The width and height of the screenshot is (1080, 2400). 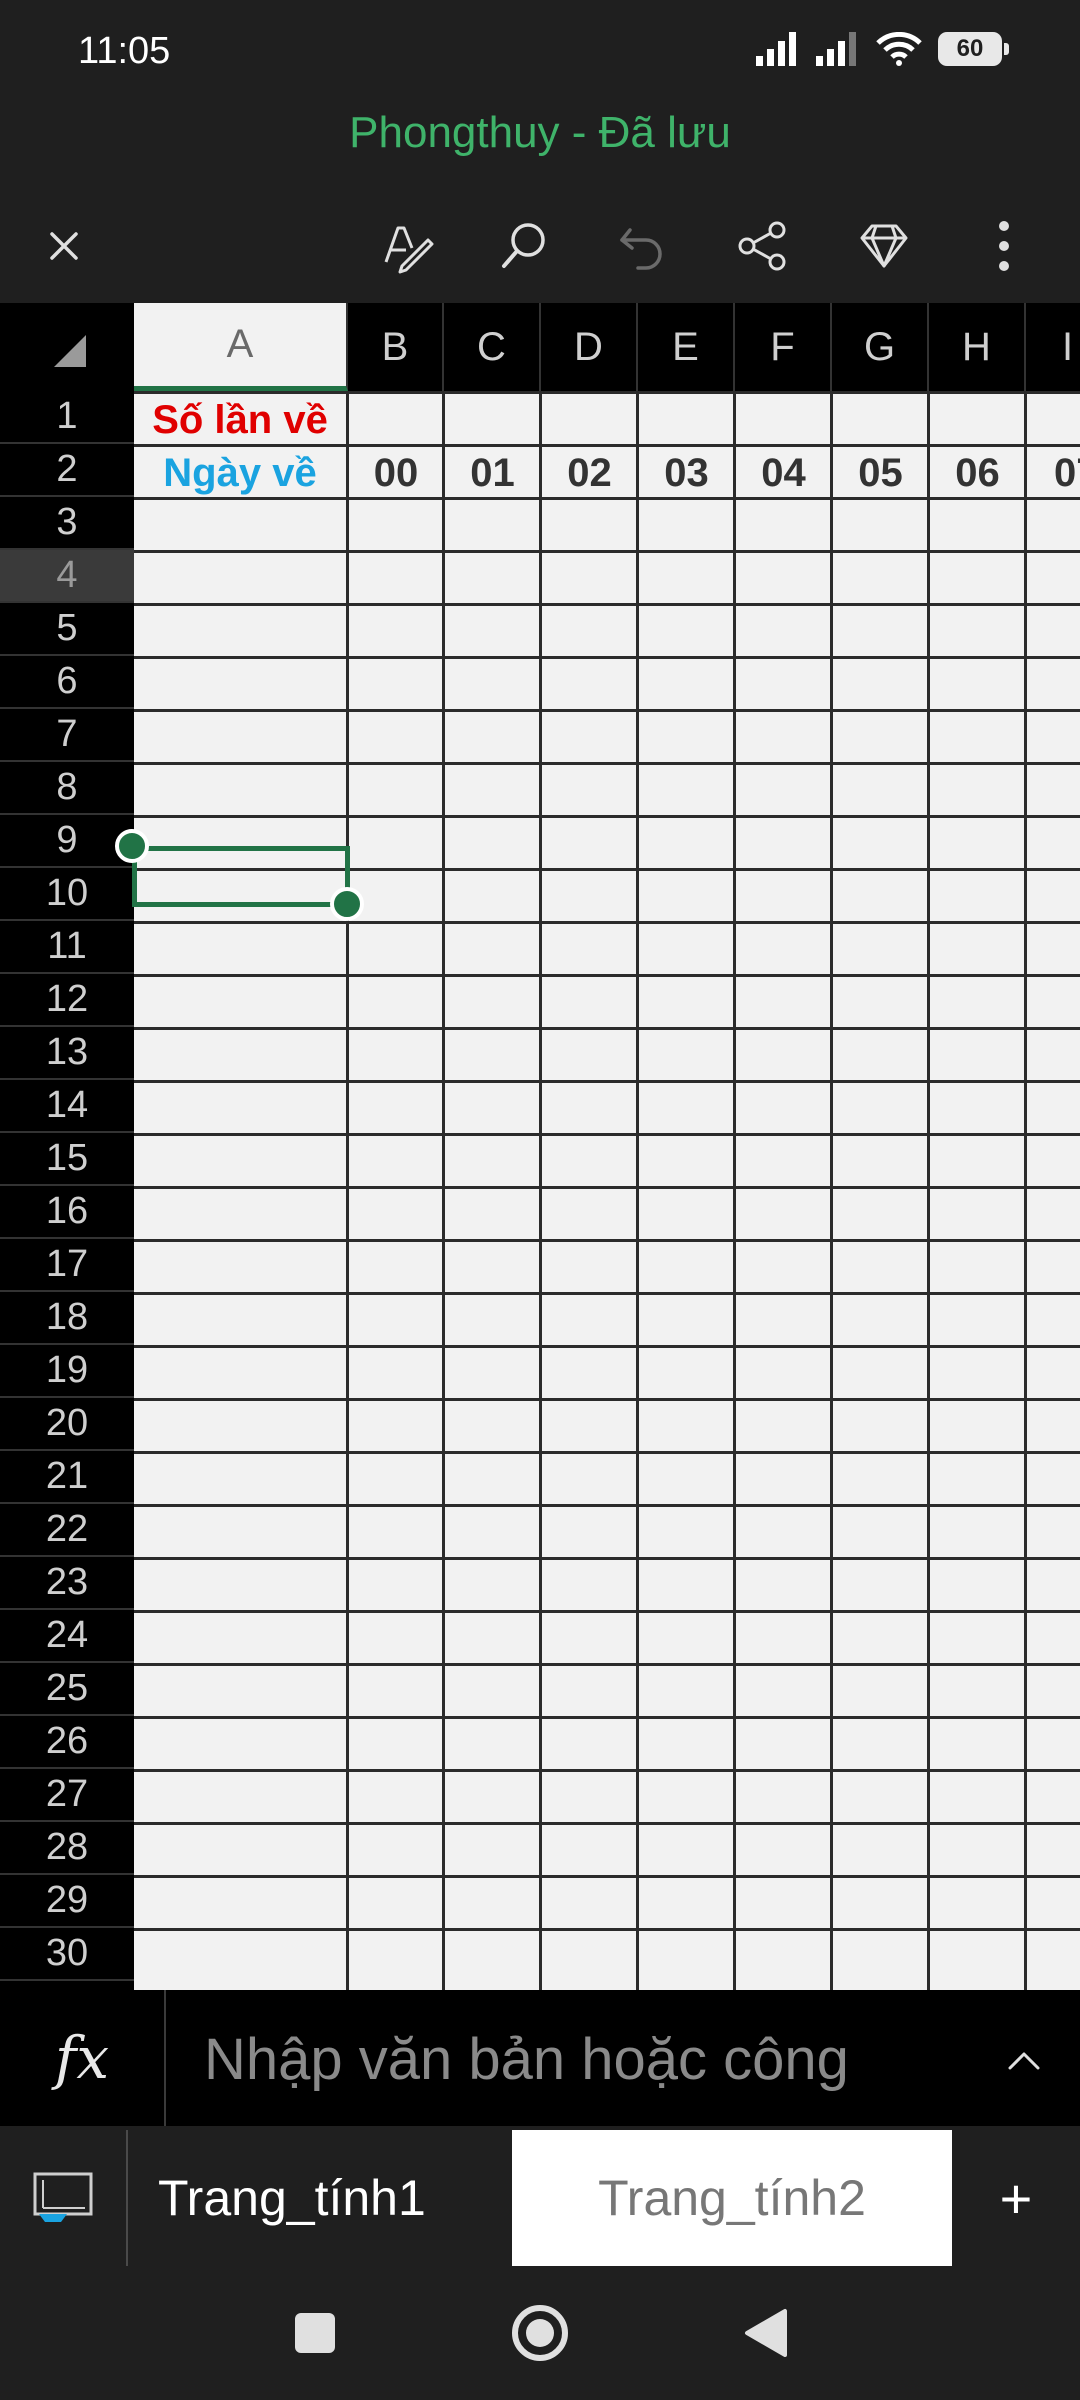 What do you see at coordinates (67, 417) in the screenshot?
I see `row-header-1: 1` at bounding box center [67, 417].